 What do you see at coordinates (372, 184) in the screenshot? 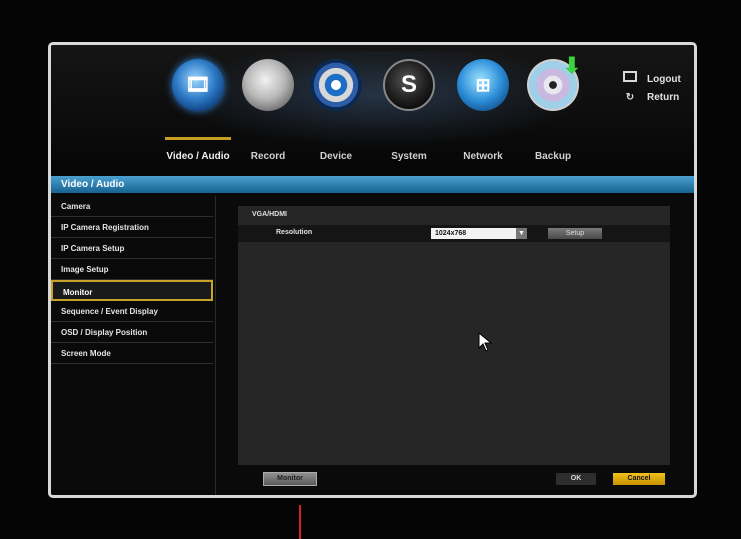
I see `section-title: Video / Audio` at bounding box center [372, 184].